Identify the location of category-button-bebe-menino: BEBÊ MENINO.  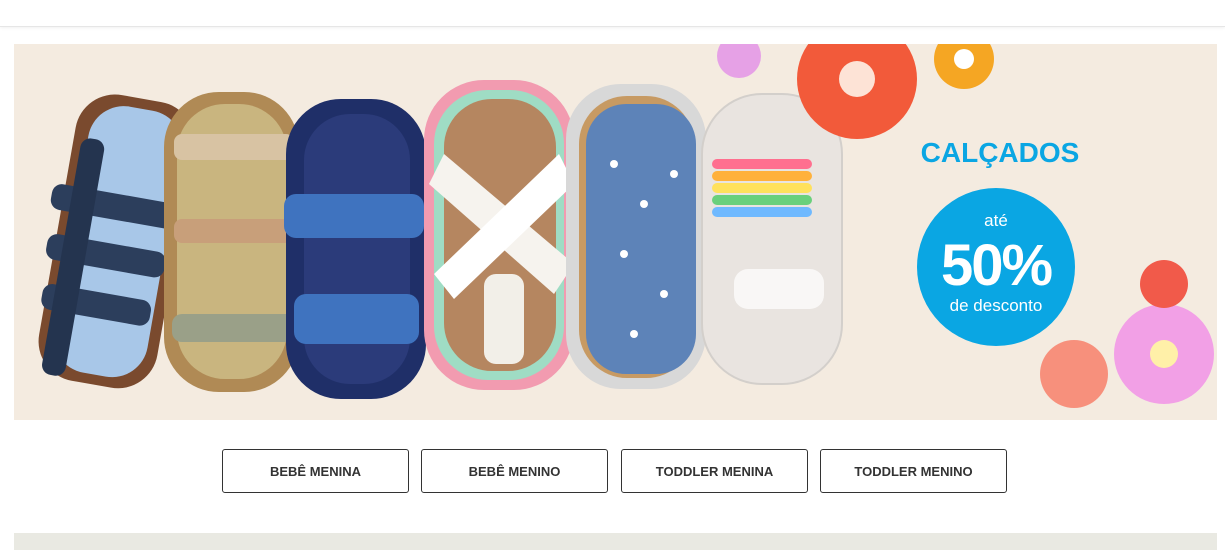
(514, 471).